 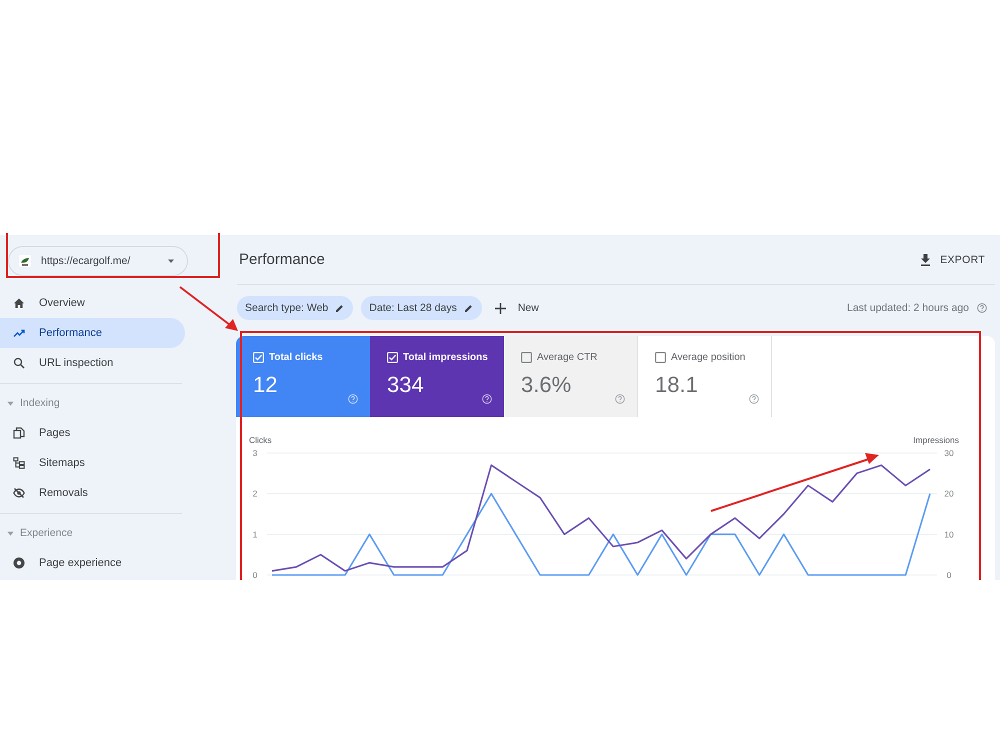 What do you see at coordinates (92, 463) in the screenshot?
I see `nav-item: Sitemaps` at bounding box center [92, 463].